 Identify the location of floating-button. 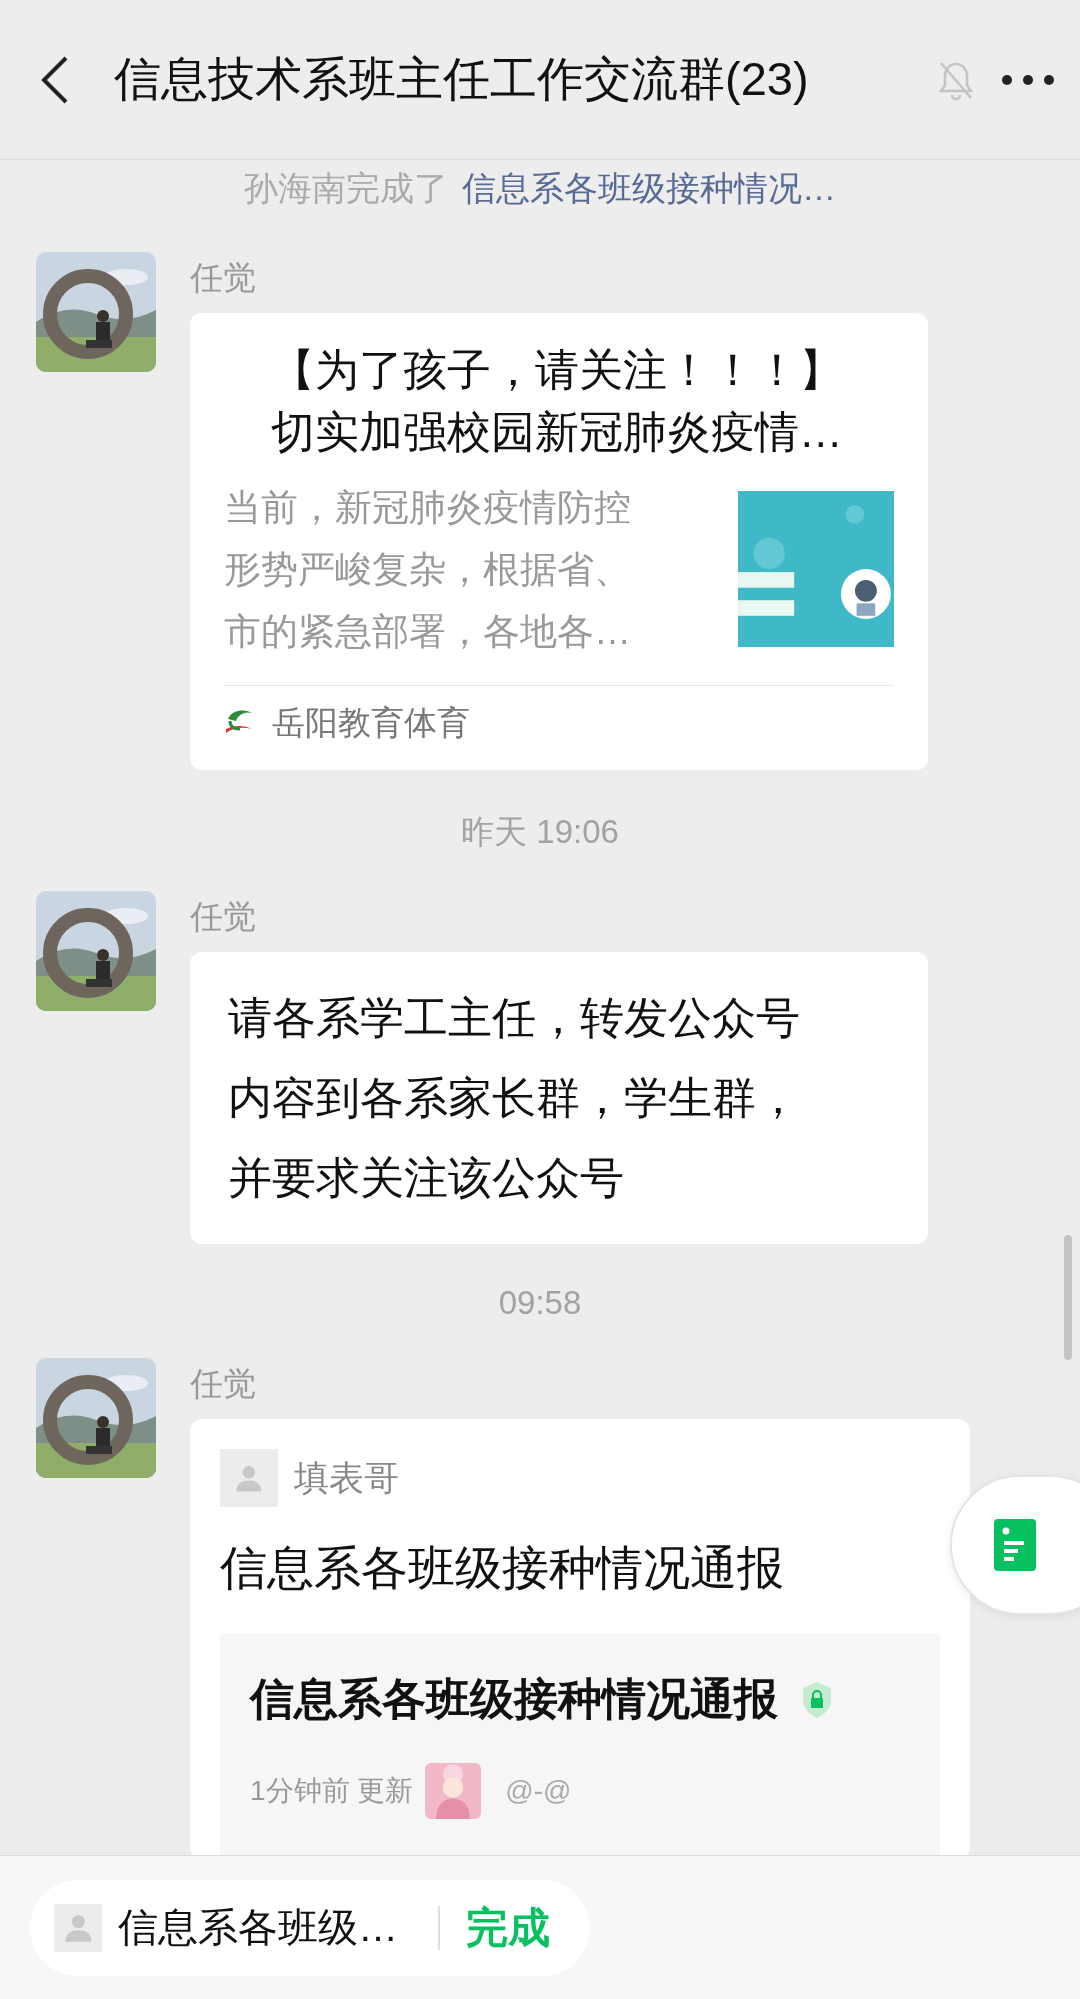
(1015, 1545).